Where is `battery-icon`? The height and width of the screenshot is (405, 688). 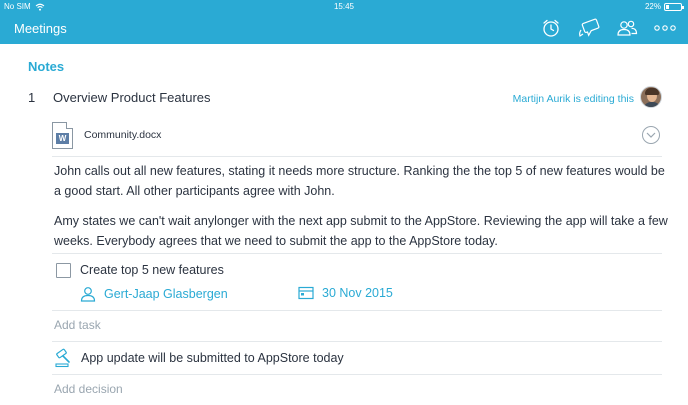 battery-icon is located at coordinates (674, 6).